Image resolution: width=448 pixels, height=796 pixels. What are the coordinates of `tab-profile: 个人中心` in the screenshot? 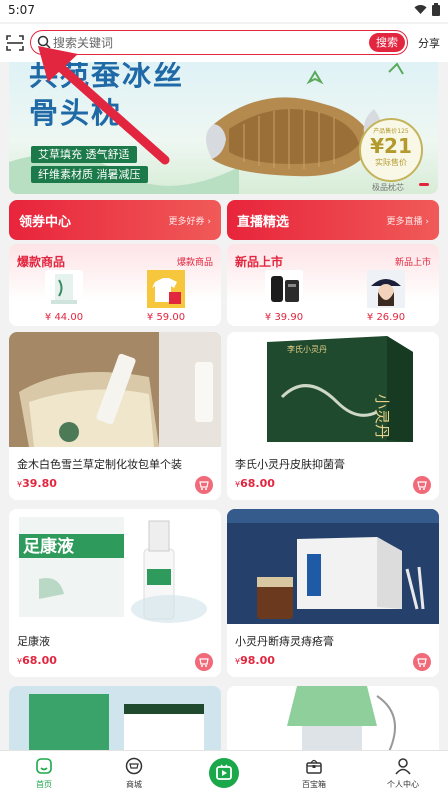 It's located at (403, 773).